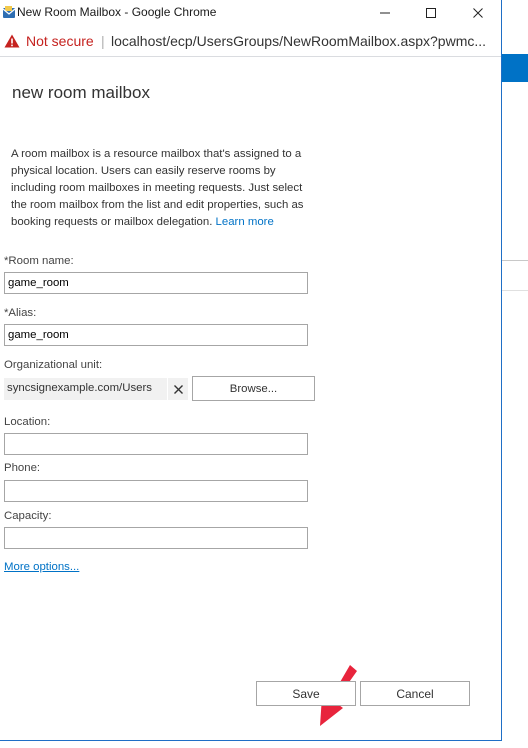 The height and width of the screenshot is (748, 528). Describe the element at coordinates (415, 693) in the screenshot. I see `cancel-button: Cancel` at that location.